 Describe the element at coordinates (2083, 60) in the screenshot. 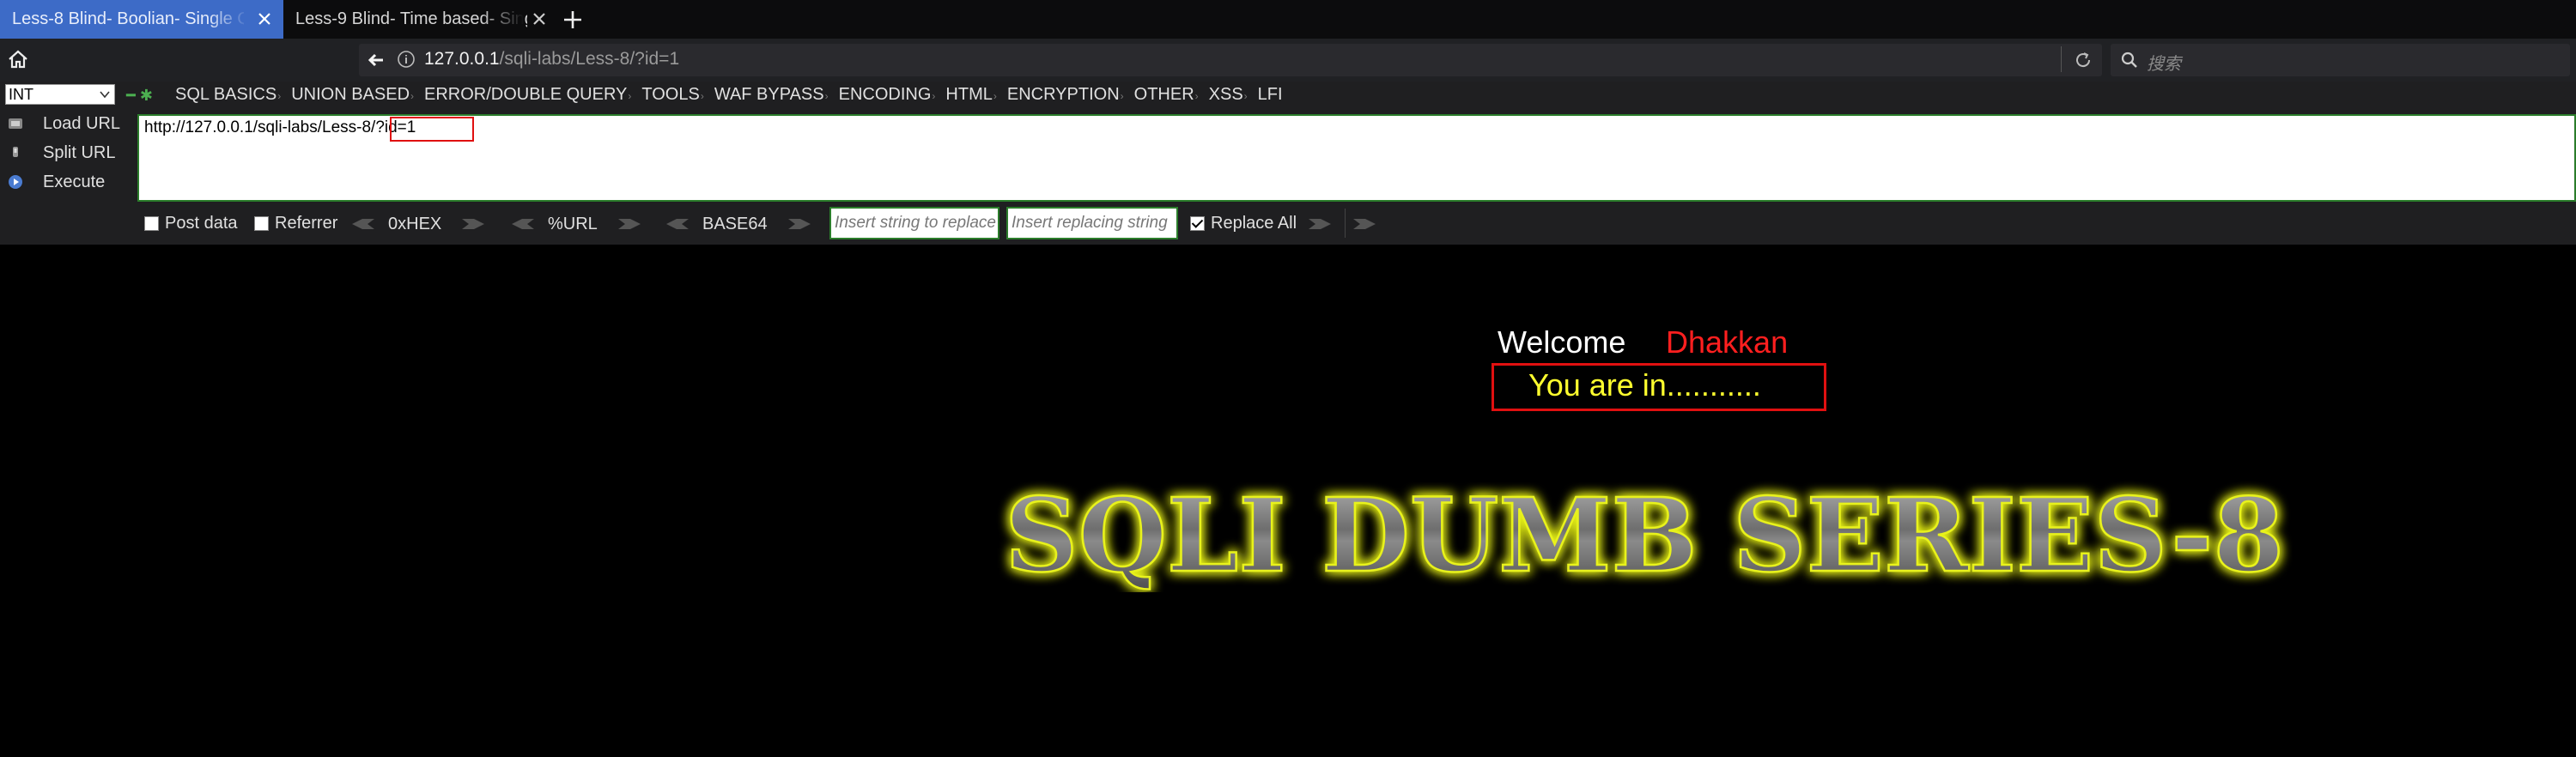

I see `reload-icon` at that location.